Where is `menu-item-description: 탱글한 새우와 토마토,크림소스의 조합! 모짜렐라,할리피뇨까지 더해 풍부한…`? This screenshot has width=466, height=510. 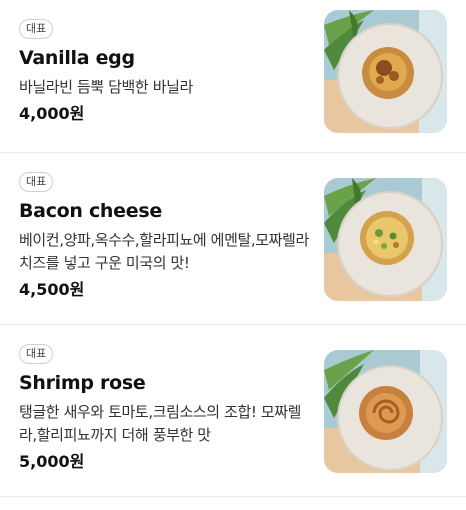 menu-item-description: 탱글한 새우와 토마토,크림소스의 조합! 모짜렐라,할리피뇨까지 더해 풍부한… is located at coordinates (160, 423).